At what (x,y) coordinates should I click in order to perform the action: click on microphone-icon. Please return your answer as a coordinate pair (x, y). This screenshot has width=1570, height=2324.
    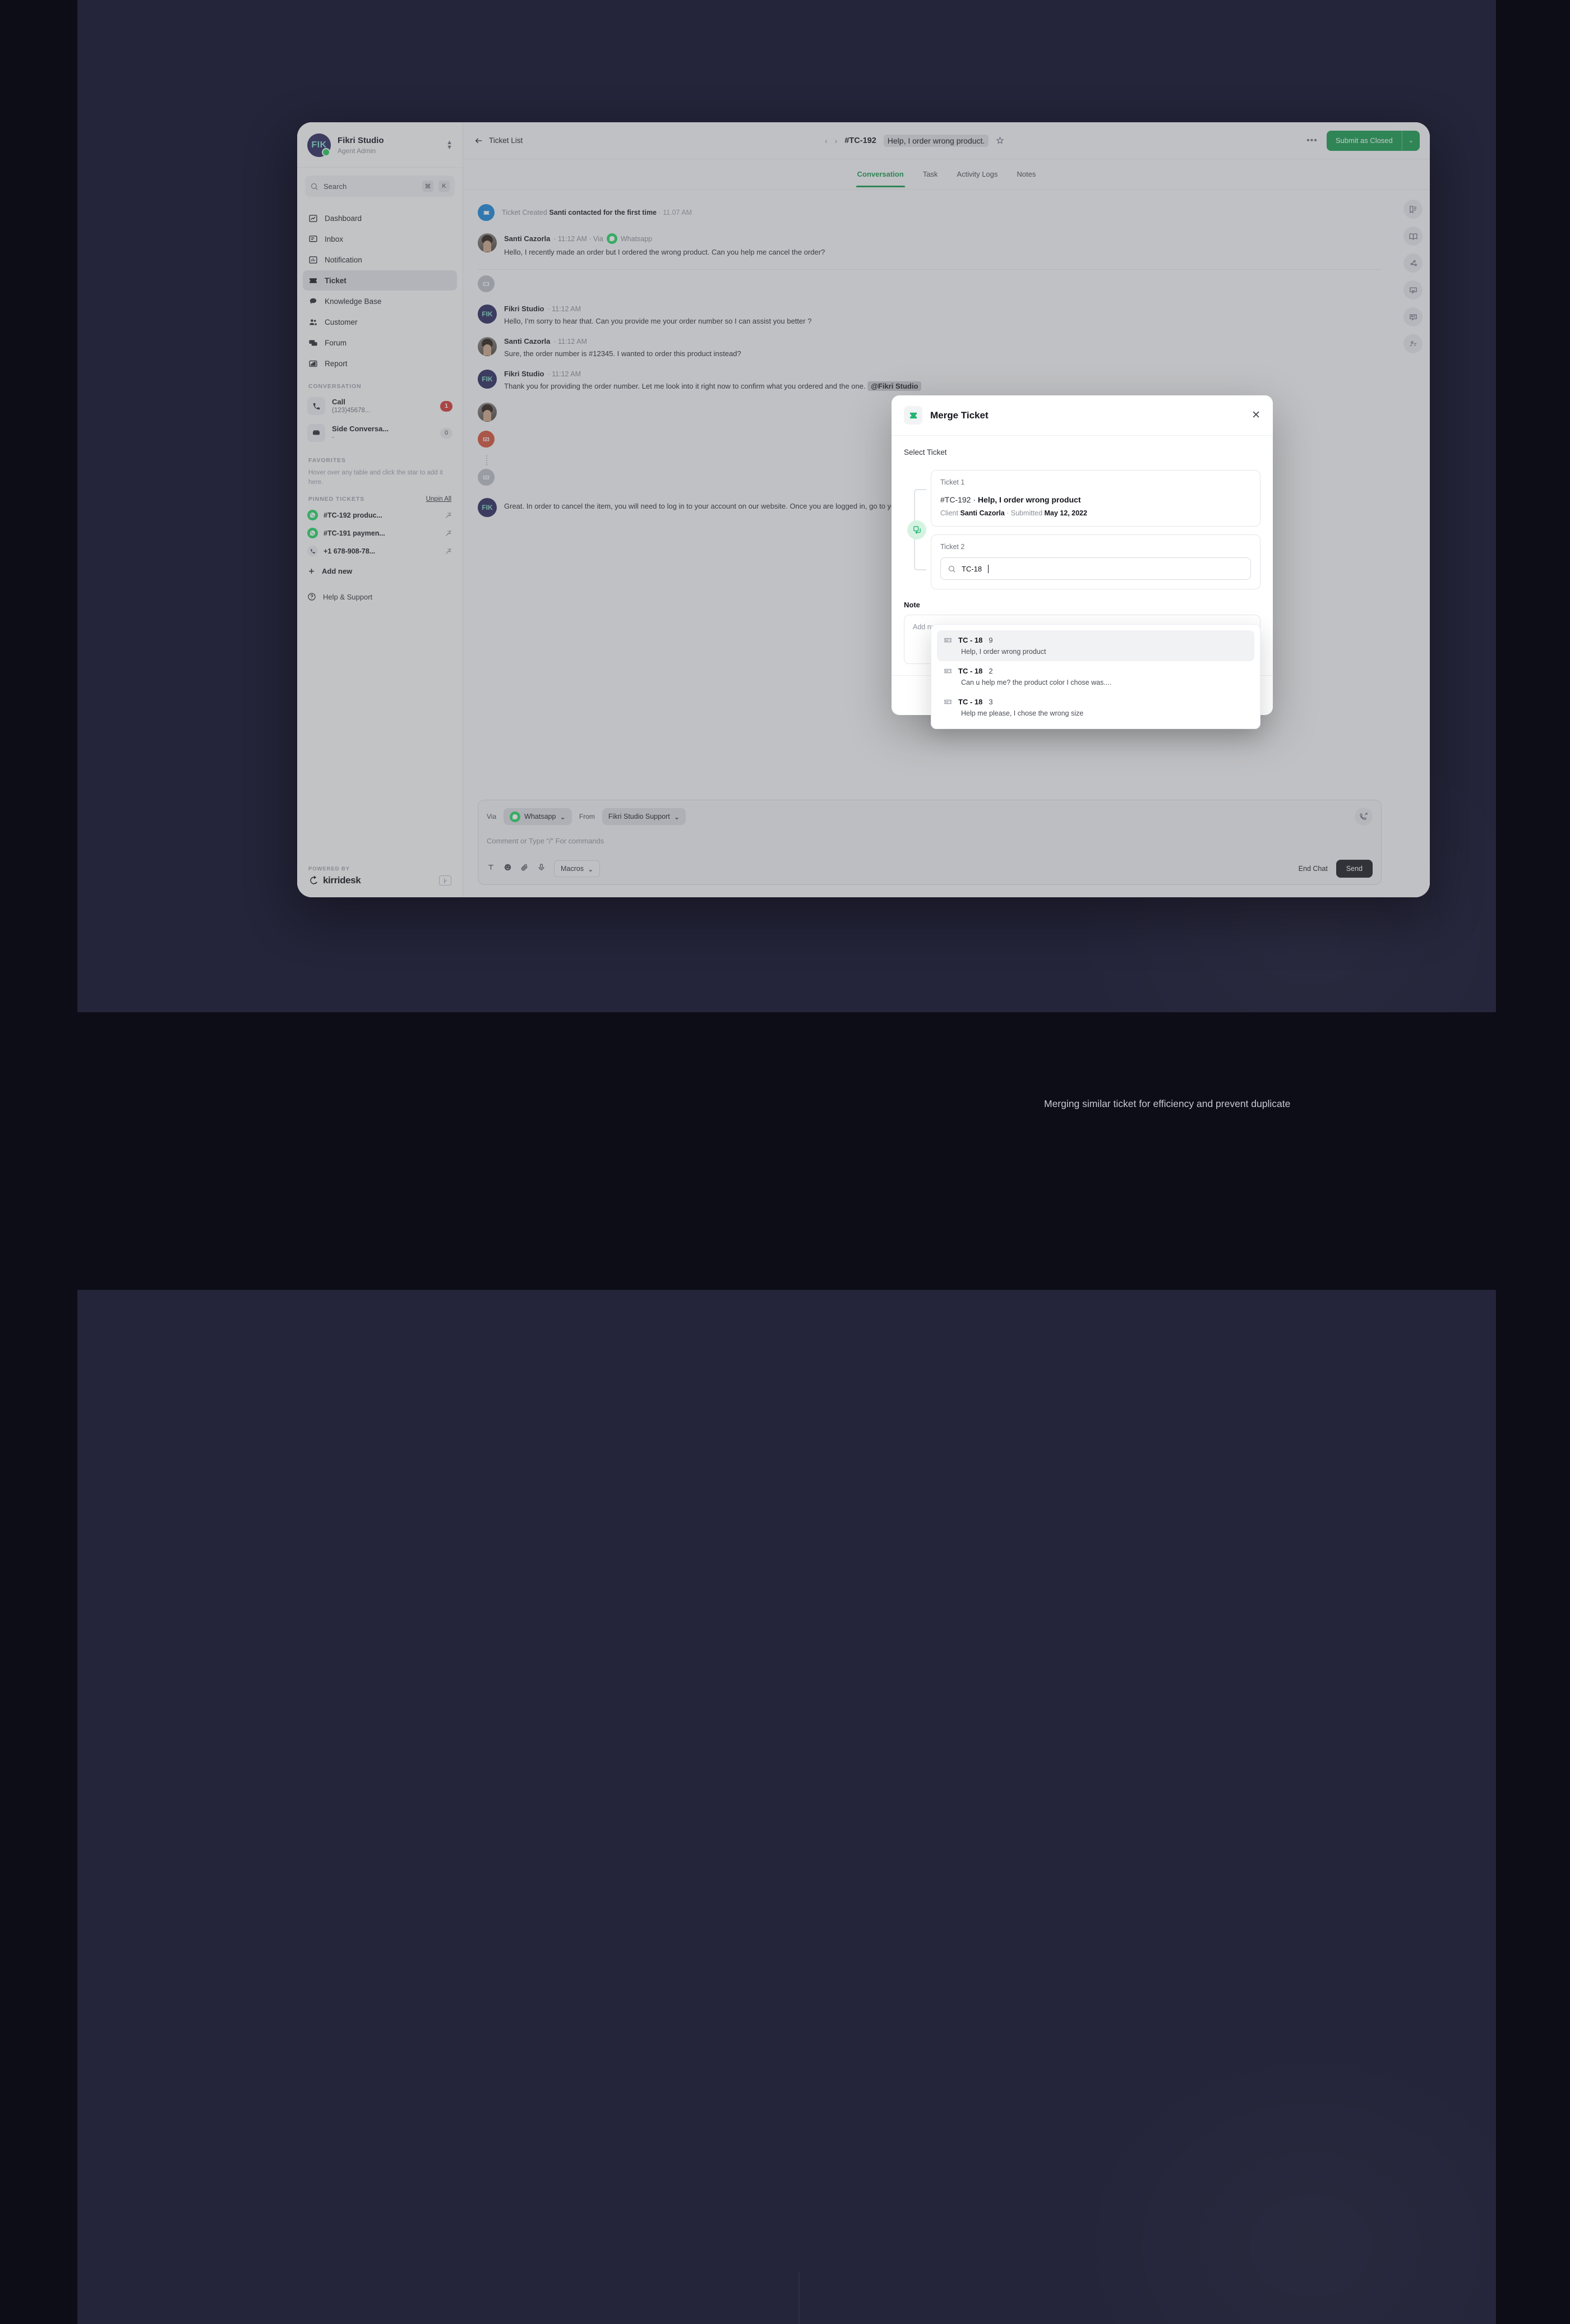
    Looking at the image, I should click on (541, 869).